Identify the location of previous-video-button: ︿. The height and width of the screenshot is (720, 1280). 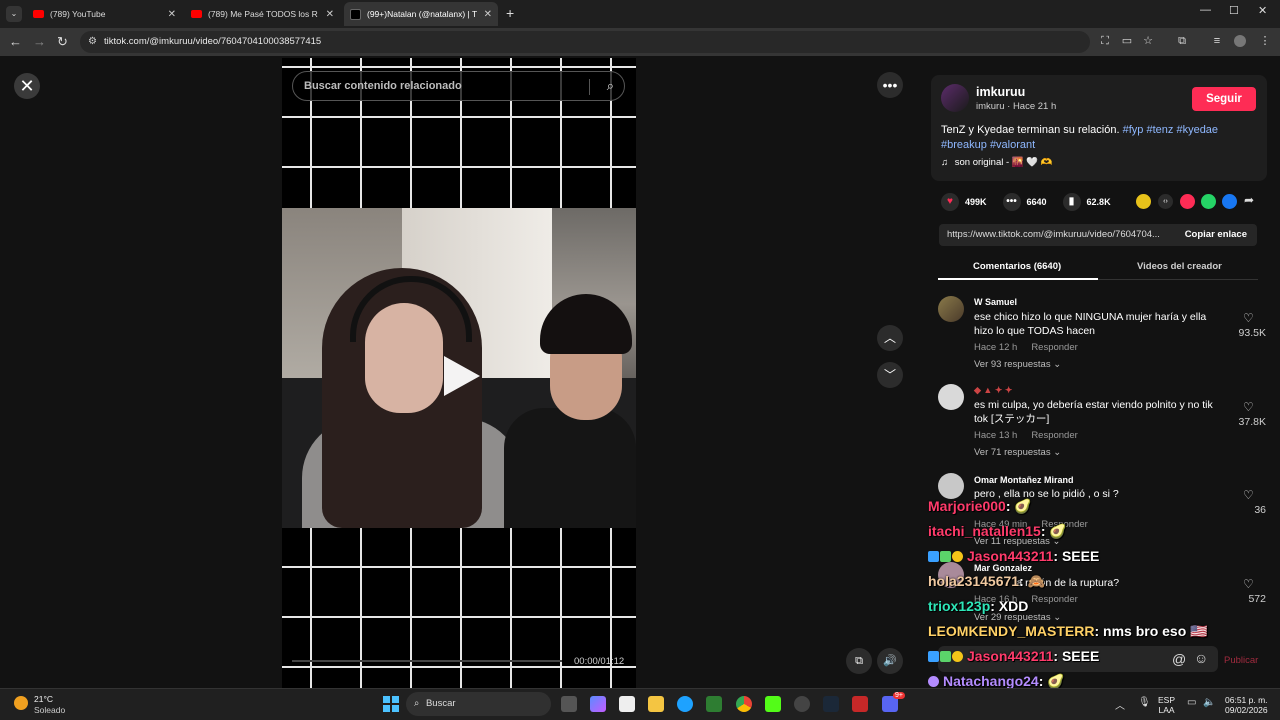
(890, 338).